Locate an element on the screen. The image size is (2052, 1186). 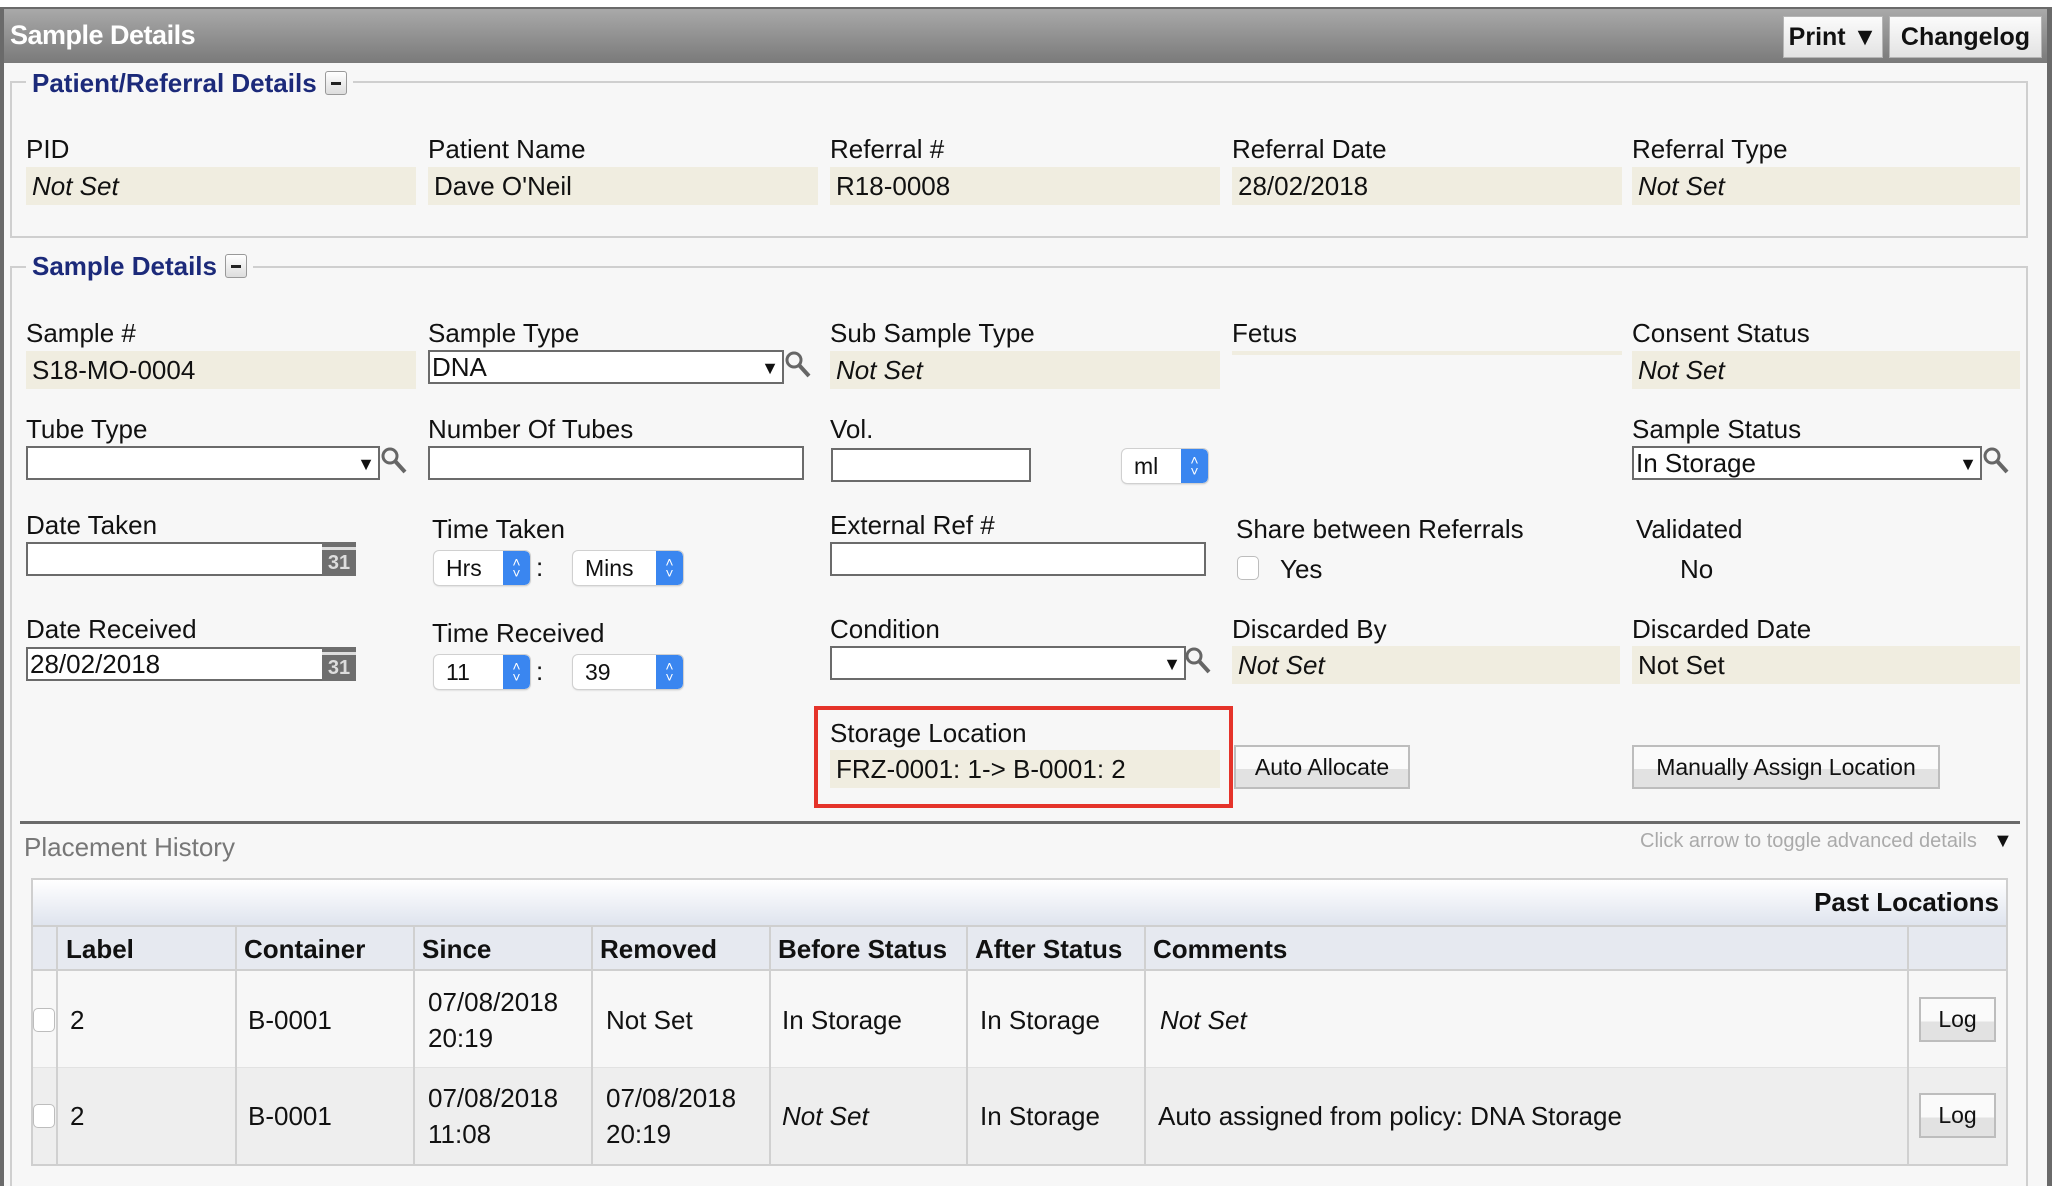
window-top-strip is located at coordinates (1026, 3).